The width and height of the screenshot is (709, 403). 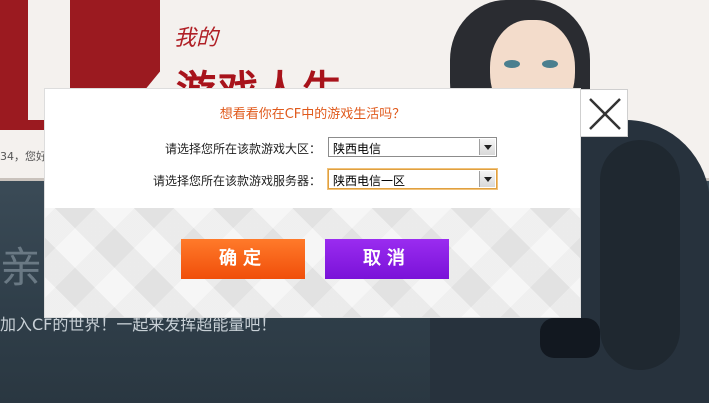 I want to click on cancel-button: 取消, so click(x=387, y=259).